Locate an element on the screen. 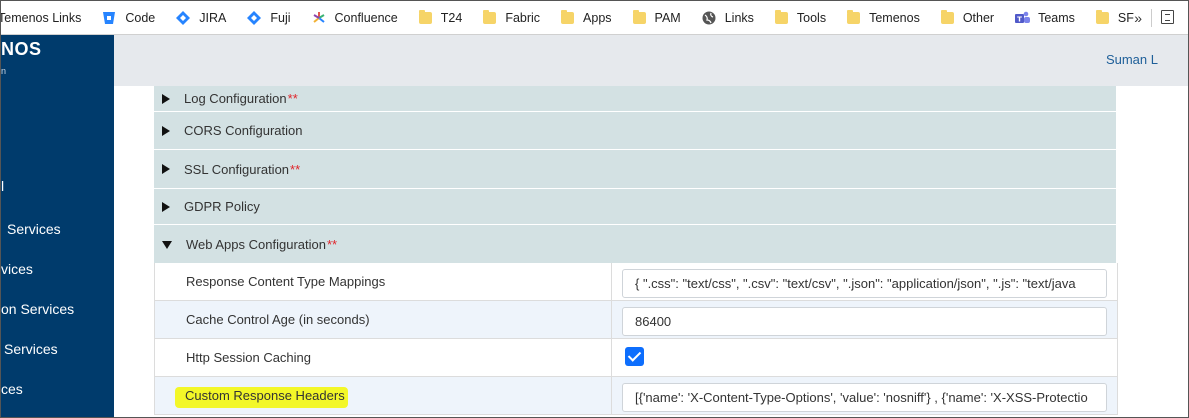 This screenshot has height=418, width=1189. svg-text: T is located at coordinates (1019, 19).